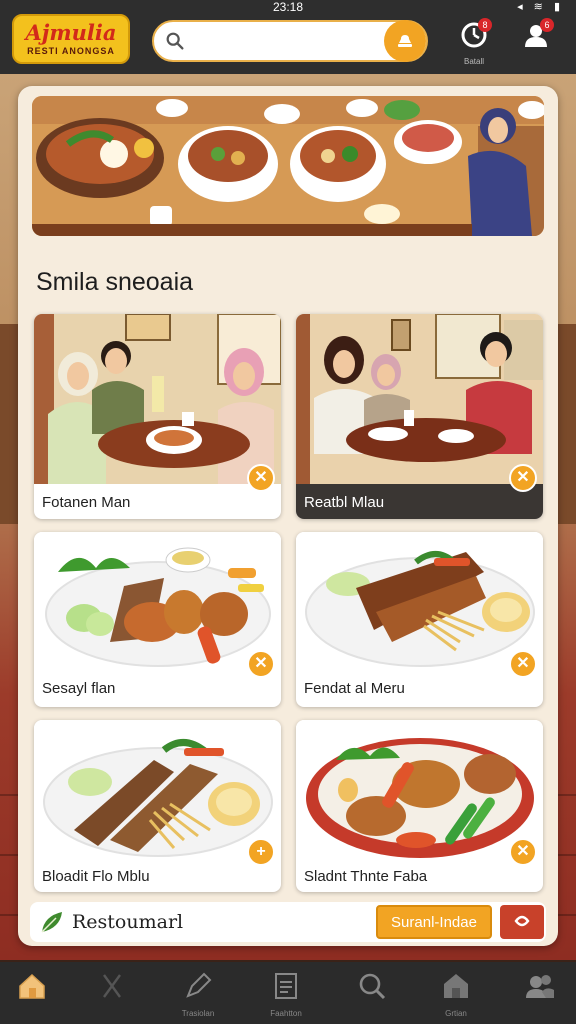 The image size is (576, 1024). Describe the element at coordinates (354, 688) in the screenshot. I see `card-caption: Fendat al Meru` at that location.